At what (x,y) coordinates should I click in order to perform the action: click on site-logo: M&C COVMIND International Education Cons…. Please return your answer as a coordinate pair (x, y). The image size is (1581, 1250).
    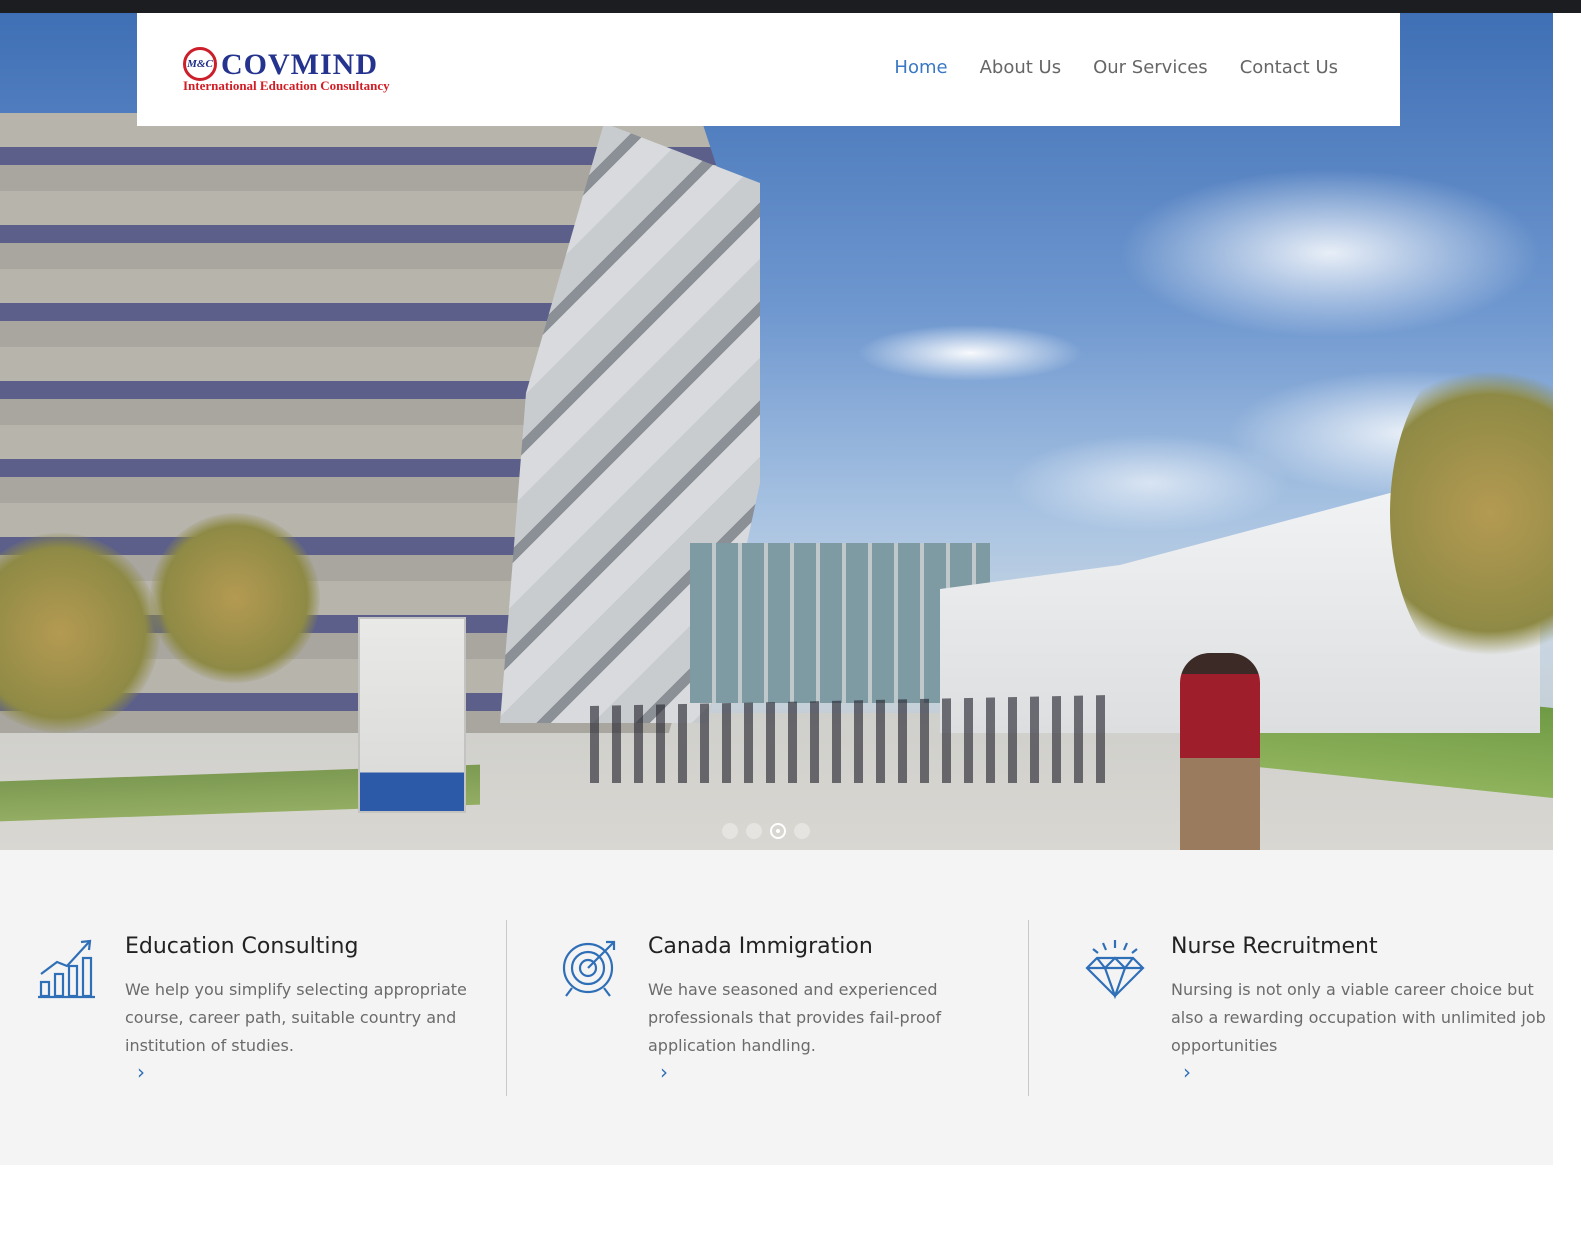
    Looking at the image, I should click on (293, 72).